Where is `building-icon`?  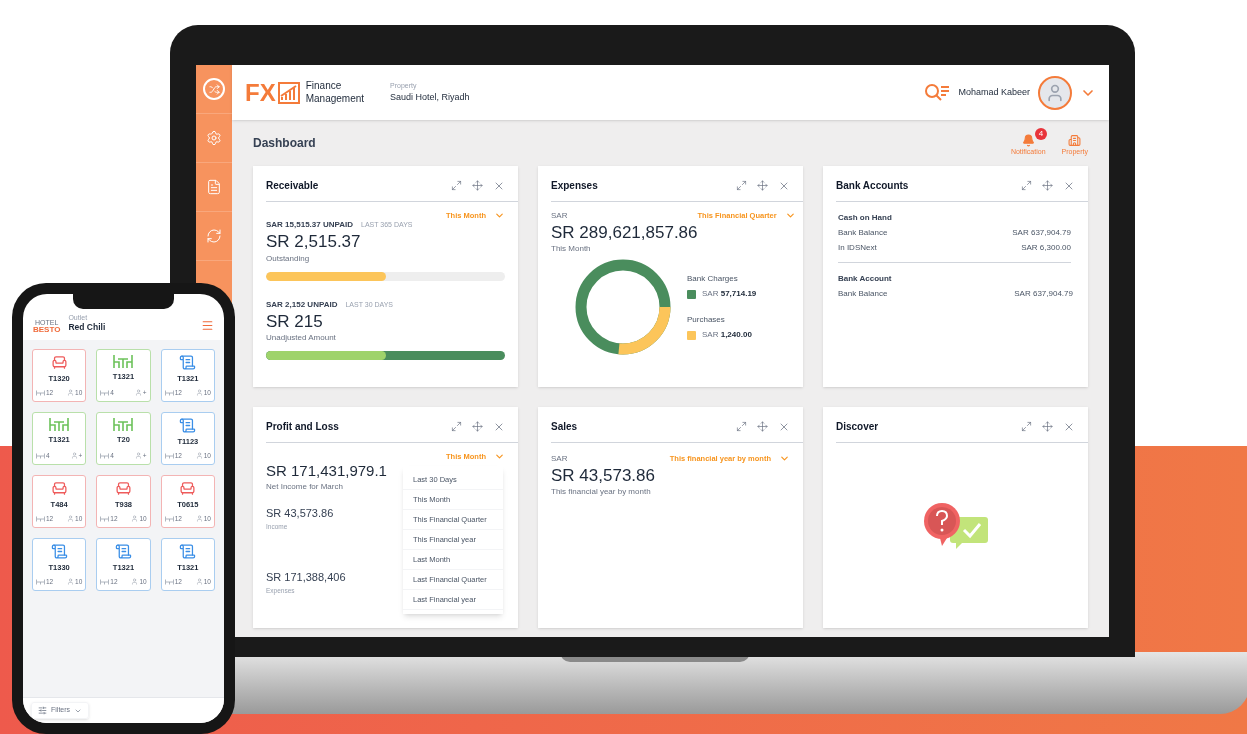 building-icon is located at coordinates (1075, 141).